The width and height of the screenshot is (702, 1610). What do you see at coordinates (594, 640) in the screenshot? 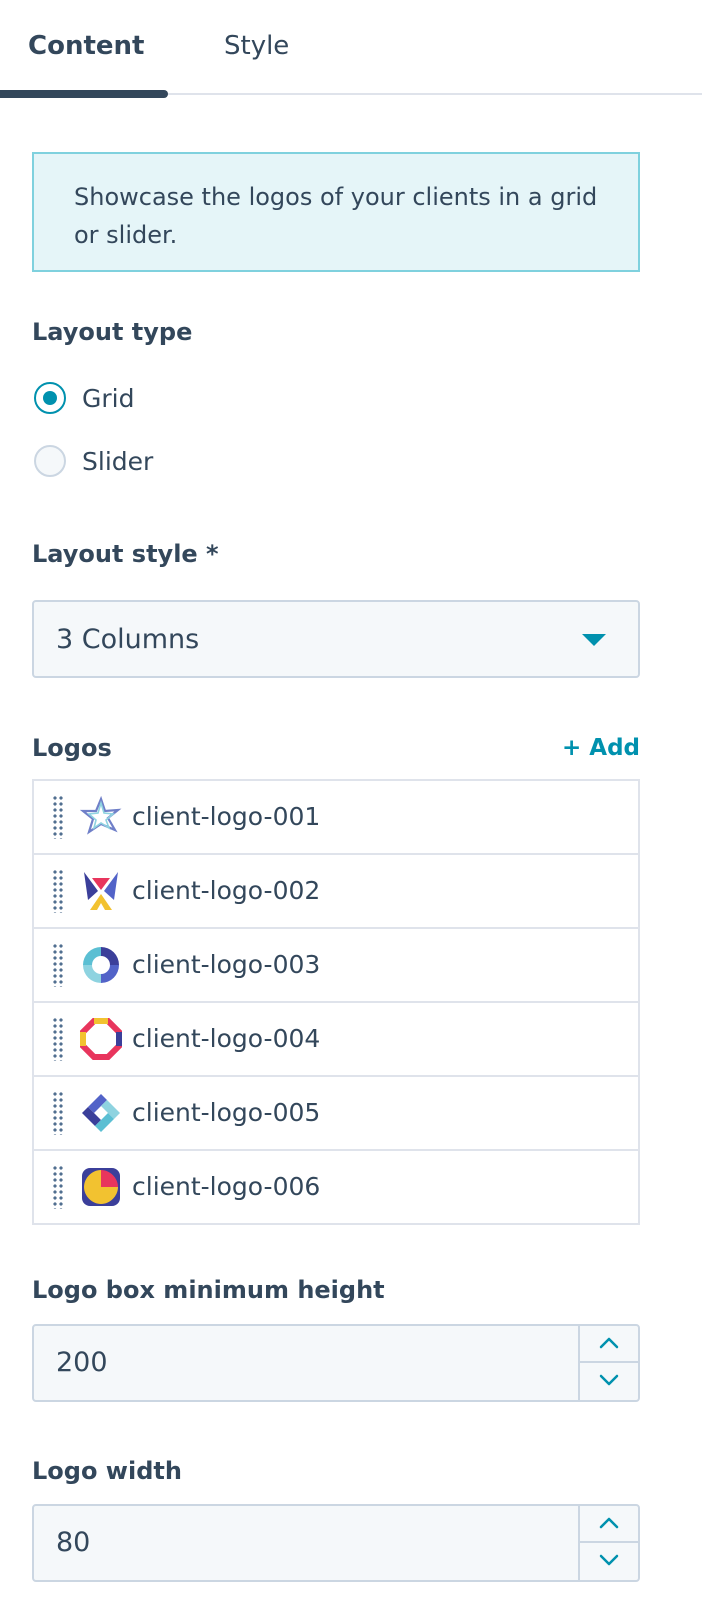
I see `caret-down-icon` at bounding box center [594, 640].